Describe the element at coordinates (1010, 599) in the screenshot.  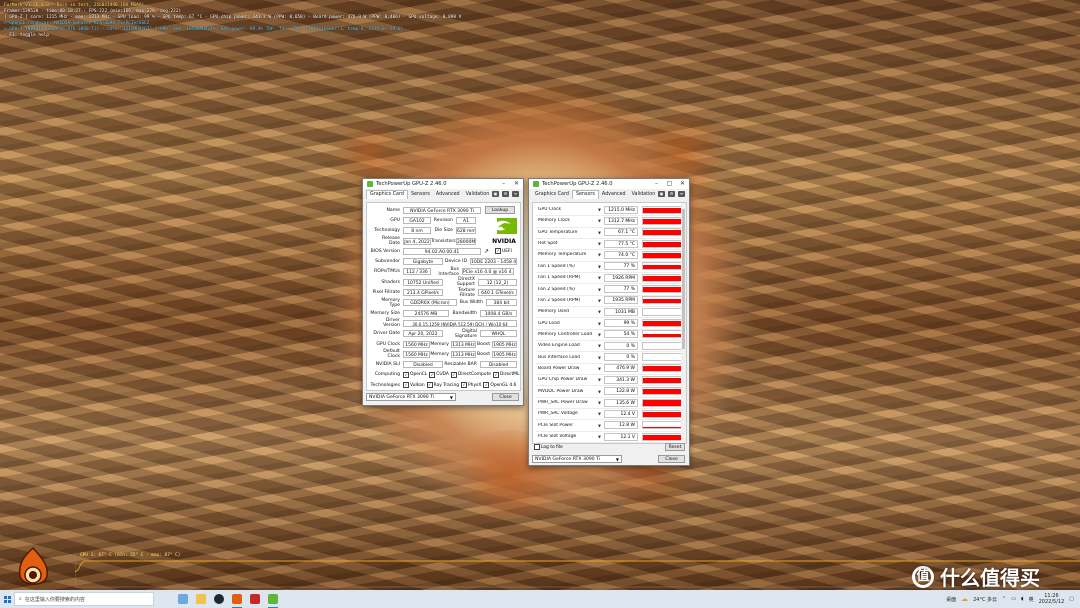
I see `system-tray: 桌面 ☁ 24°C 多云 ⌃ ▭ ◖ 英 11:26 2022/5/12 ▢` at that location.